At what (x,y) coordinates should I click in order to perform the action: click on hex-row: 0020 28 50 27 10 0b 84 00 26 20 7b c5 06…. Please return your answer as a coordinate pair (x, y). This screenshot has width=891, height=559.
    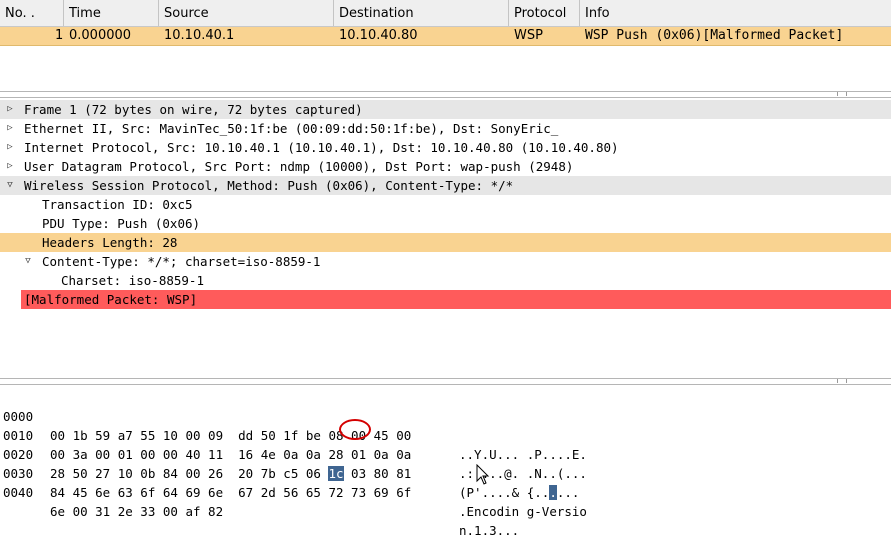
    Looking at the image, I should click on (289, 463).